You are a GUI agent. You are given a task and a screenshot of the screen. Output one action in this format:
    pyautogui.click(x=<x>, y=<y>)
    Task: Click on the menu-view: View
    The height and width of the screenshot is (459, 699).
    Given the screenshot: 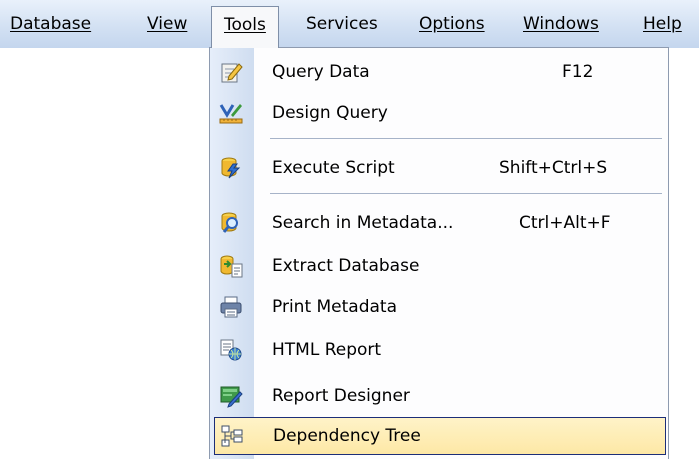 What is the action you would take?
    pyautogui.click(x=167, y=24)
    